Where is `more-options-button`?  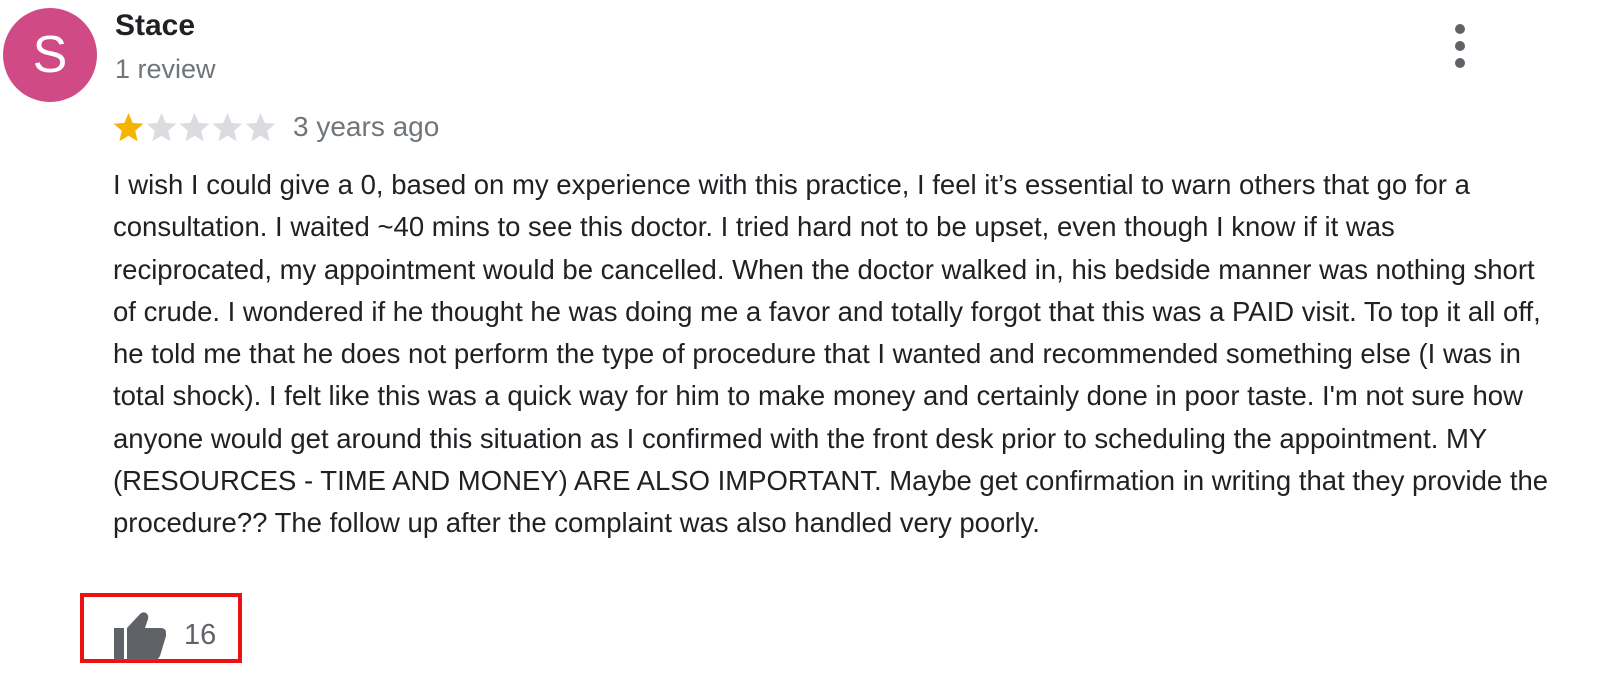 more-options-button is located at coordinates (1460, 46).